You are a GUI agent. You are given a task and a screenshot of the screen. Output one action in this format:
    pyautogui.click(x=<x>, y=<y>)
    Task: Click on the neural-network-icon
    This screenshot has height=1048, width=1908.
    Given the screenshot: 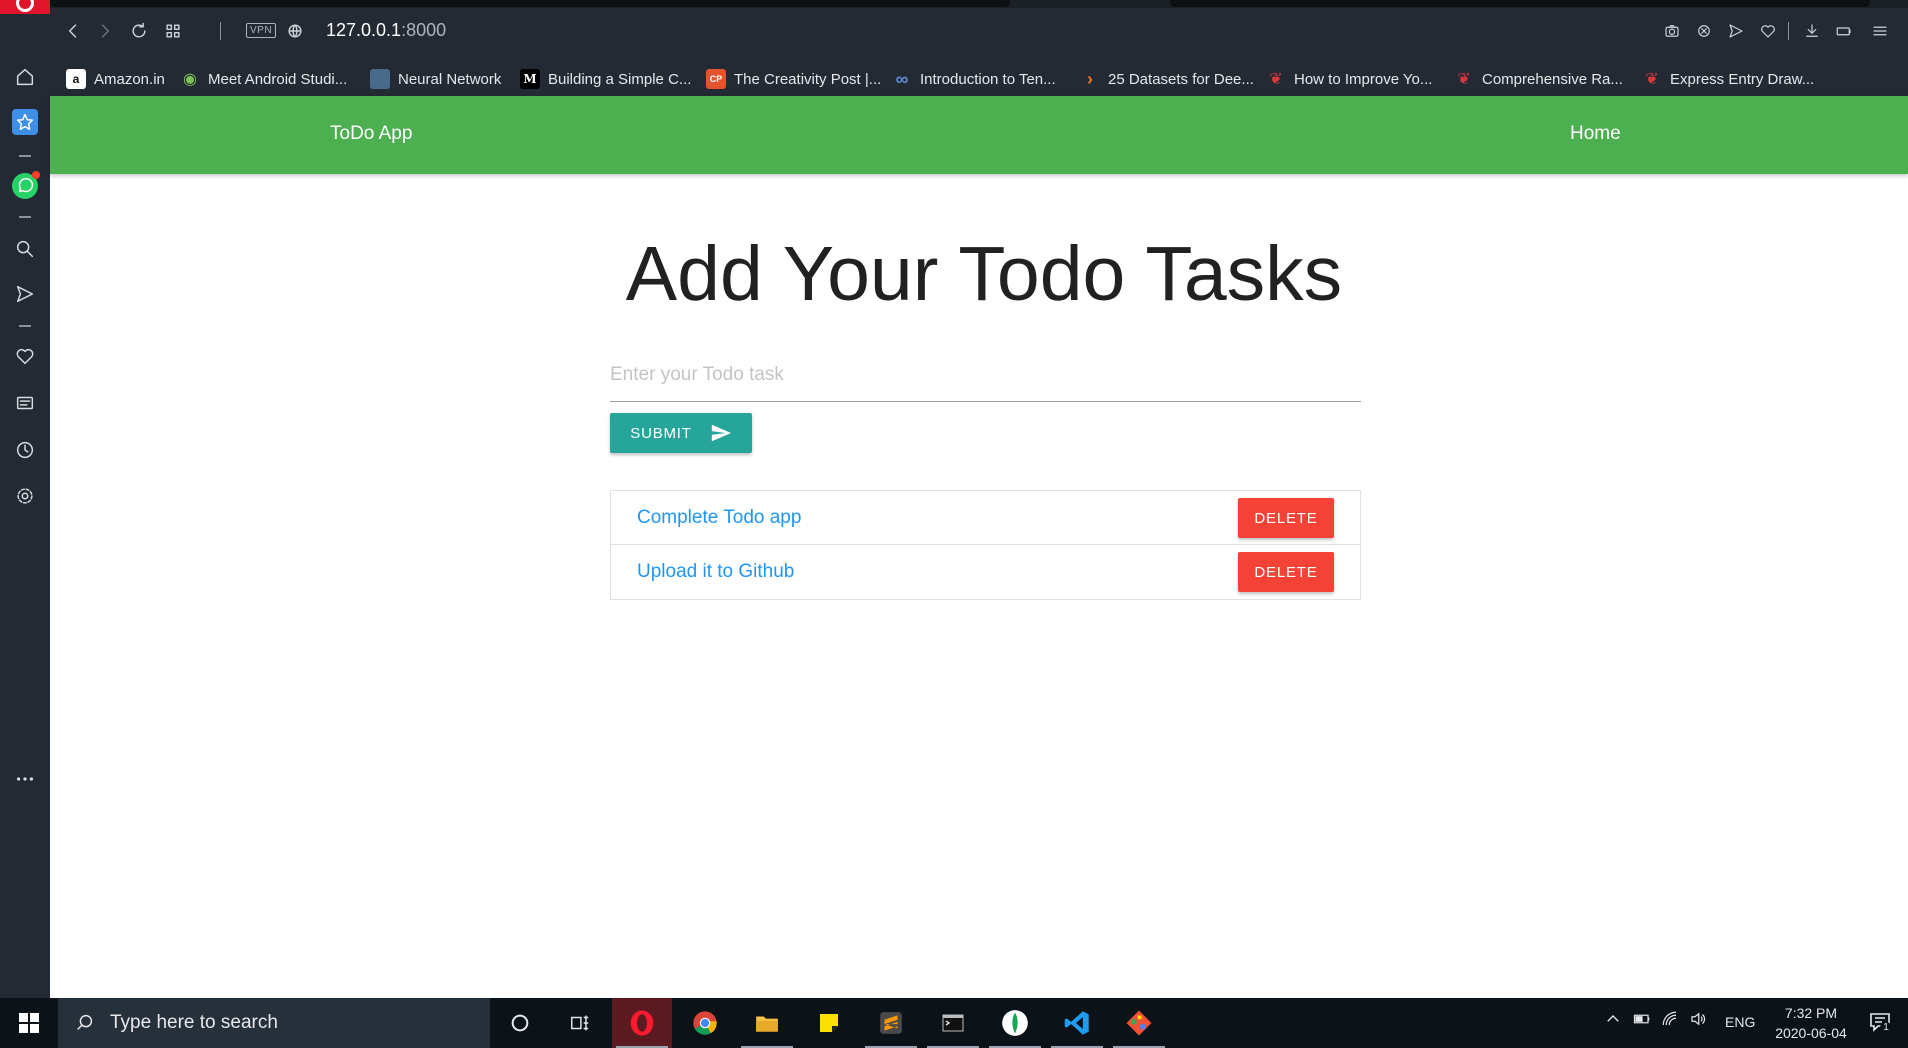 What is the action you would take?
    pyautogui.click(x=380, y=79)
    